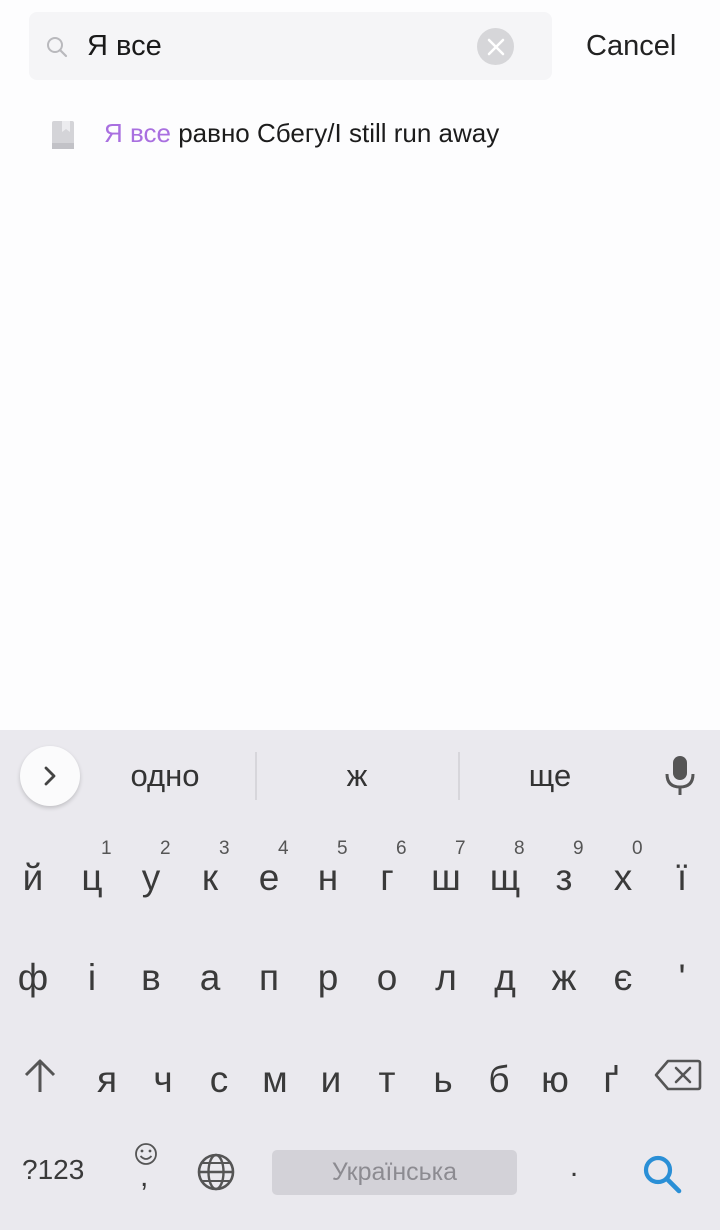 The image size is (720, 1230). Describe the element at coordinates (53, 1170) in the screenshot. I see `symbols-key: ?123` at that location.